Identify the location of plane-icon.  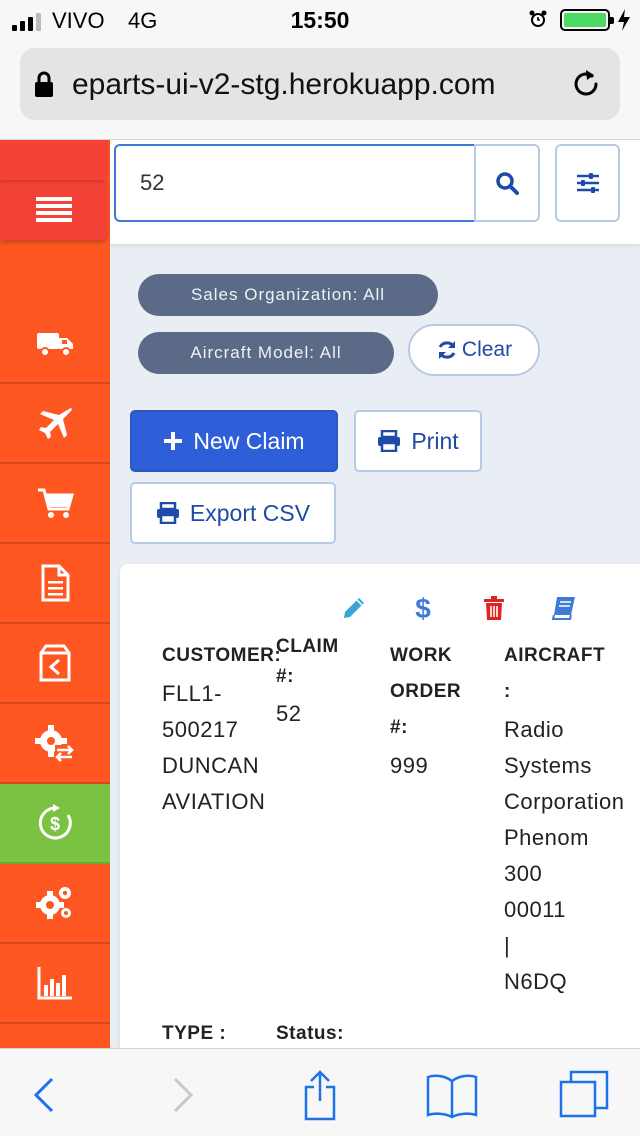
(55, 423).